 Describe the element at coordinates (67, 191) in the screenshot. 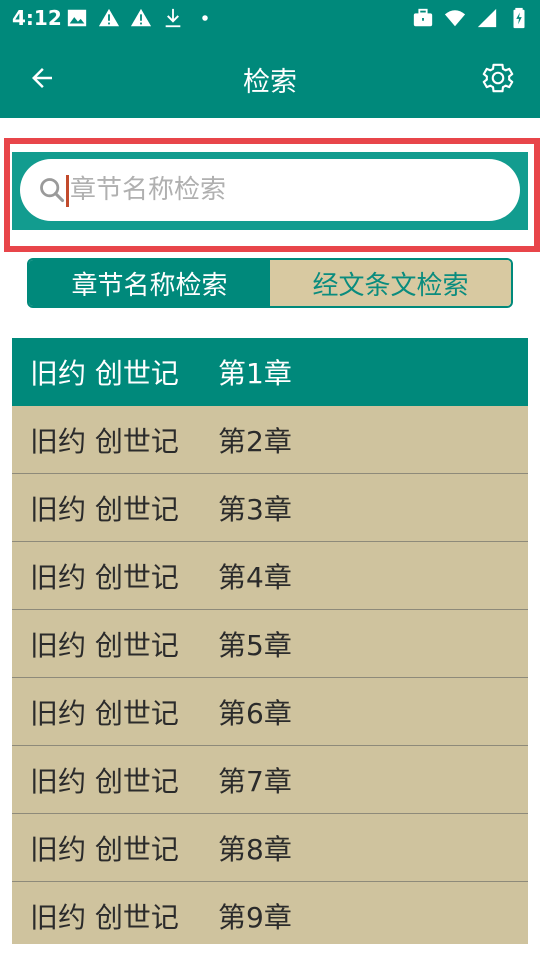

I see `text-cursor` at that location.